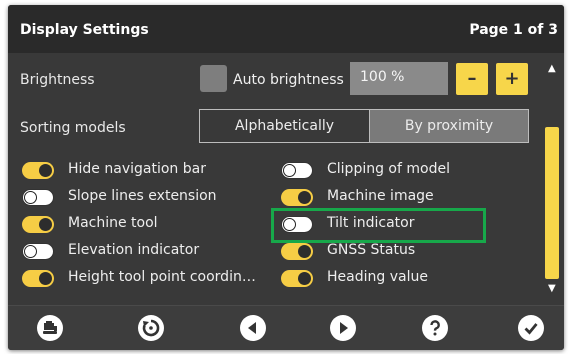  What do you see at coordinates (377, 277) in the screenshot?
I see `toggle-label: Heading value` at bounding box center [377, 277].